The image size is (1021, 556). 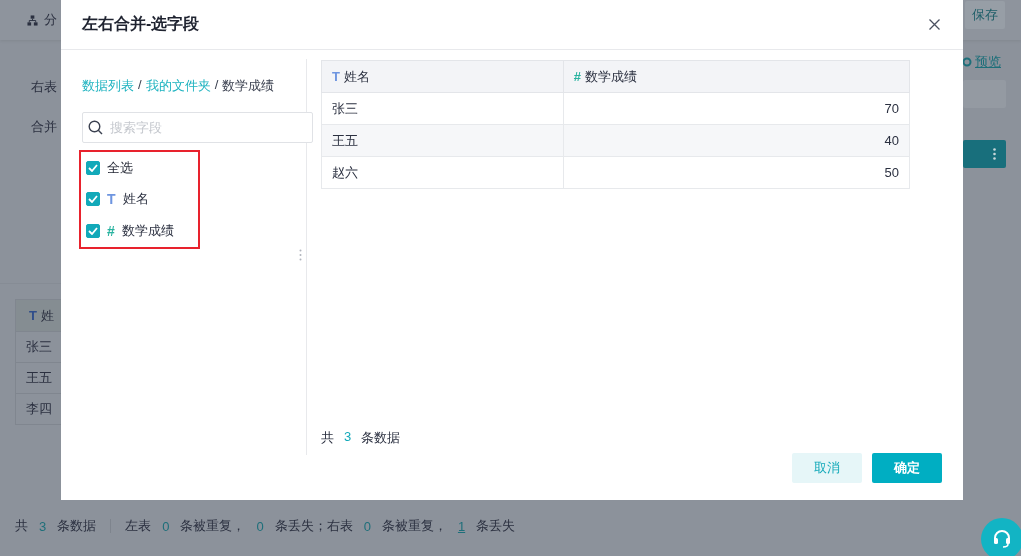 What do you see at coordinates (327, 438) in the screenshot?
I see `count-text: 共` at bounding box center [327, 438].